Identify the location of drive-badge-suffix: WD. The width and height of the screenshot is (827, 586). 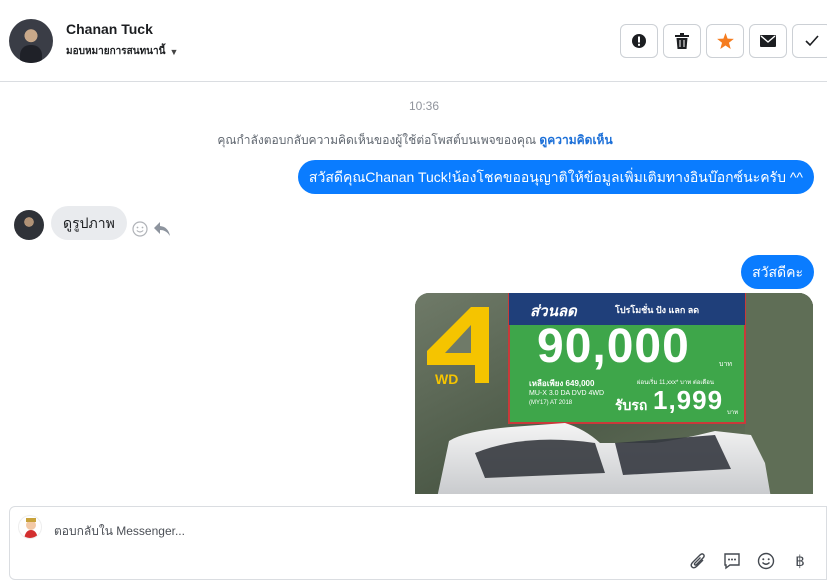
(447, 379).